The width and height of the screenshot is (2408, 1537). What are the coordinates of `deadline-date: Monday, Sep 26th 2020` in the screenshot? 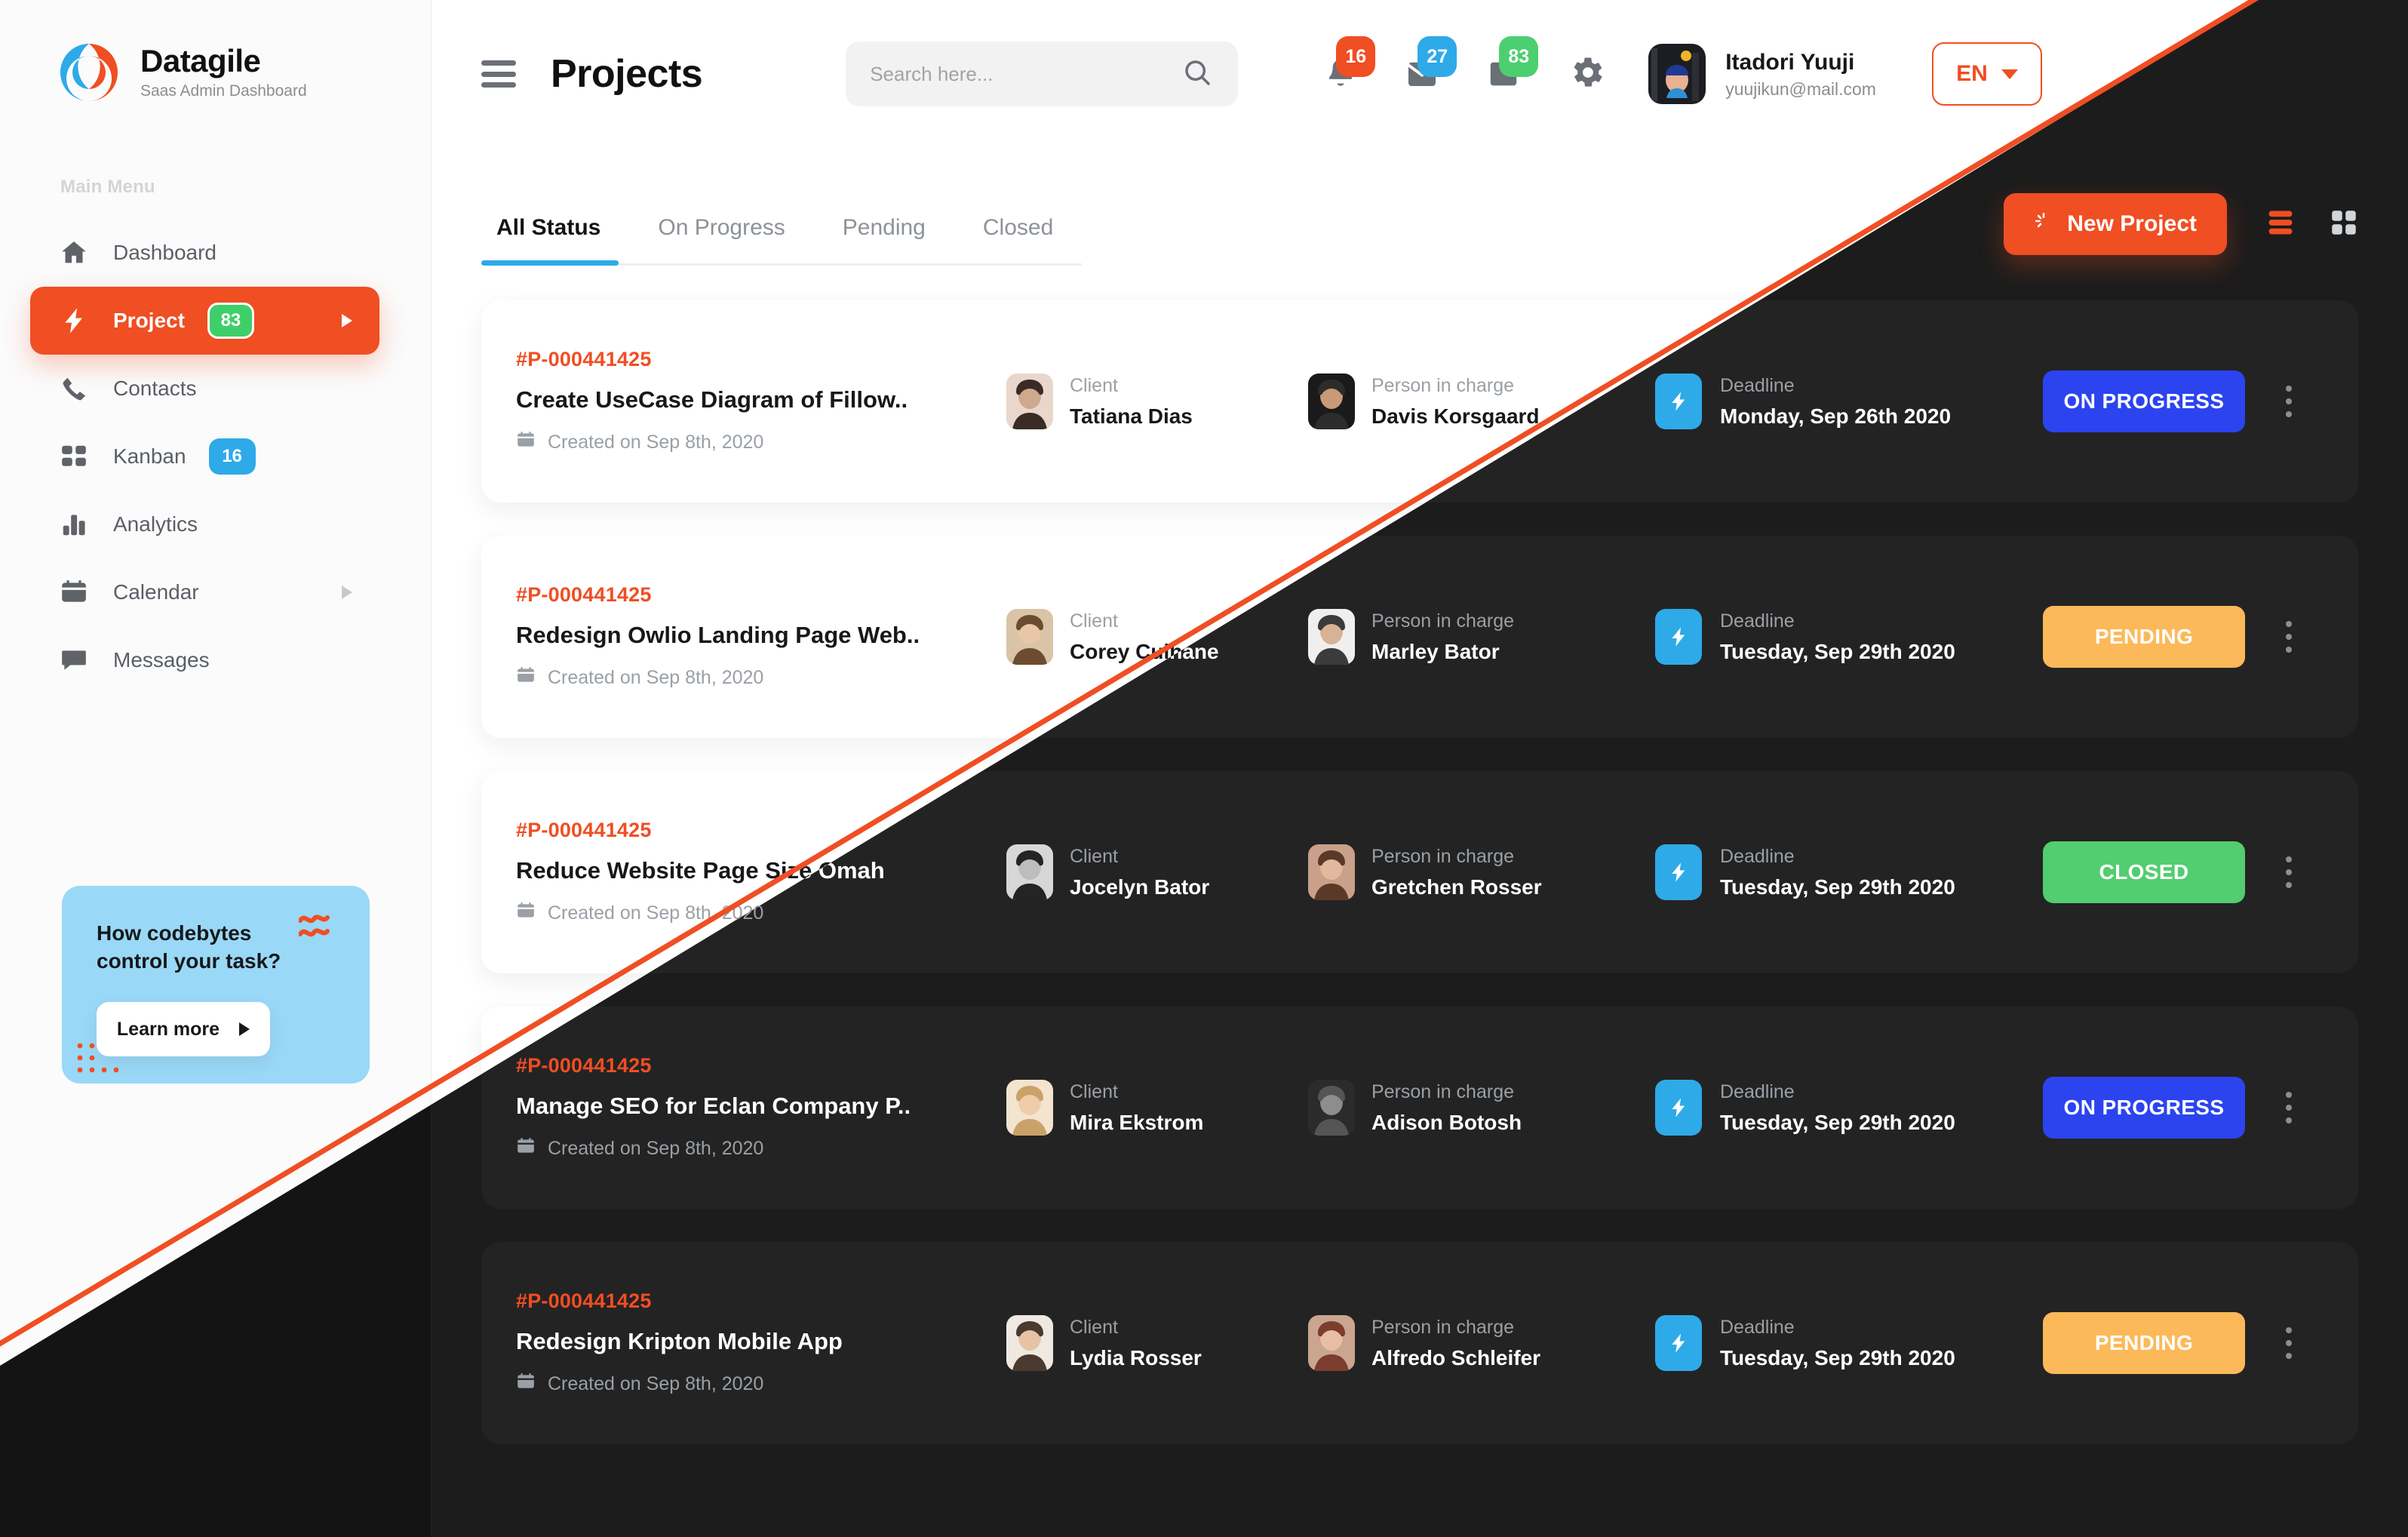 It's located at (1836, 416).